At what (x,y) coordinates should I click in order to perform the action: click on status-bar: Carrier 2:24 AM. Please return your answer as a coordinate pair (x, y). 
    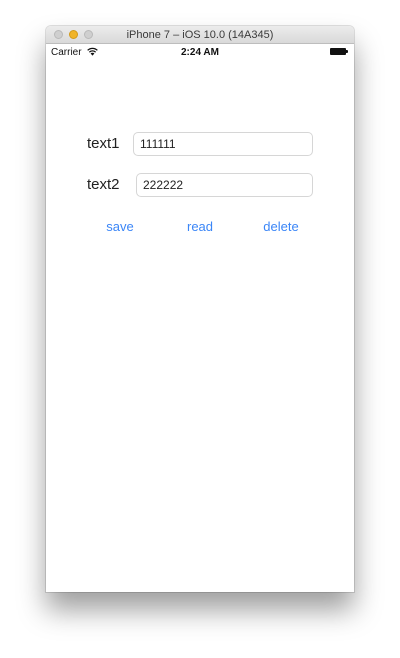
    Looking at the image, I should click on (200, 52).